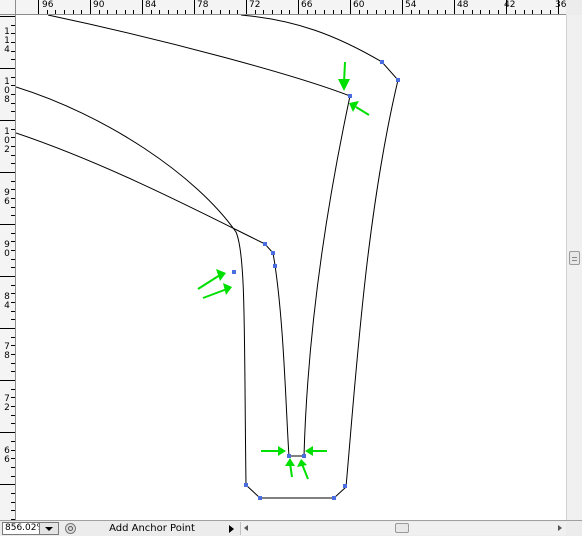 The image size is (582, 536). I want to click on ruler-label-vertical: 90, so click(7, 249).